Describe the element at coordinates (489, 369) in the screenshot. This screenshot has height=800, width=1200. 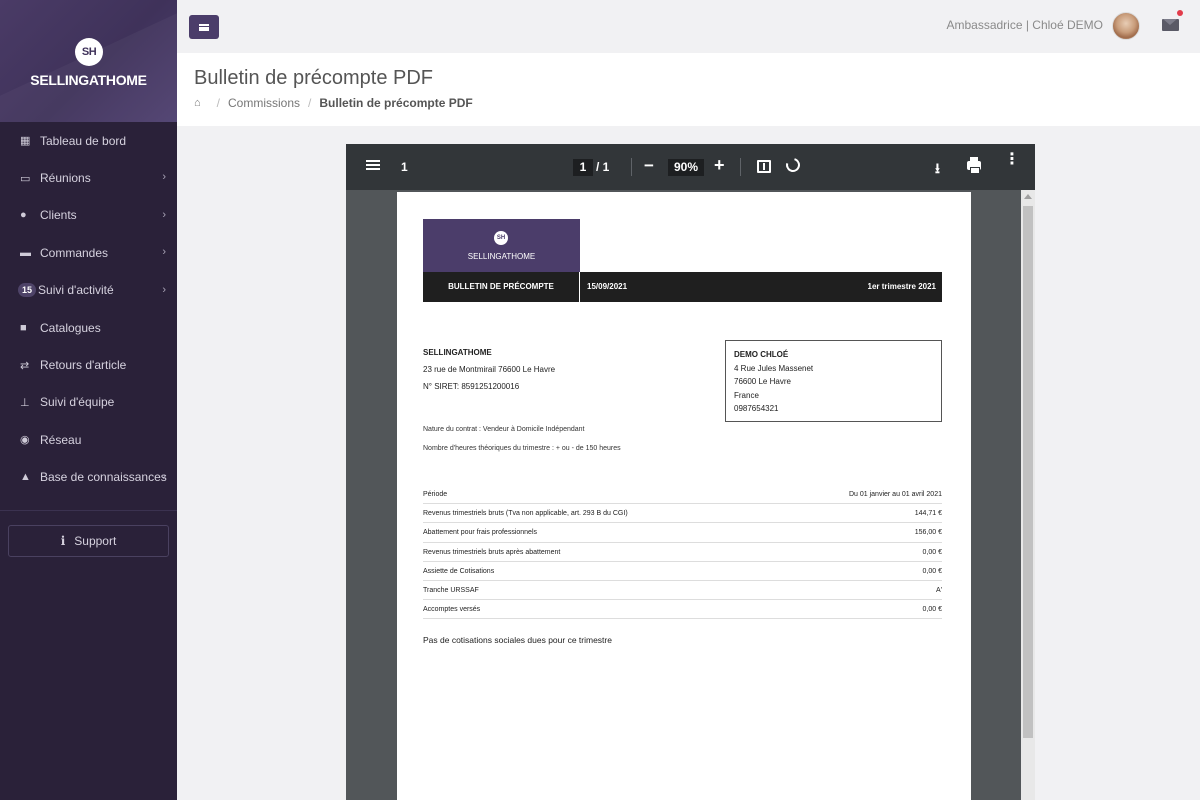
I see `pdf-company-address: 23 rue de Montmirail 76600 Le Havre` at that location.